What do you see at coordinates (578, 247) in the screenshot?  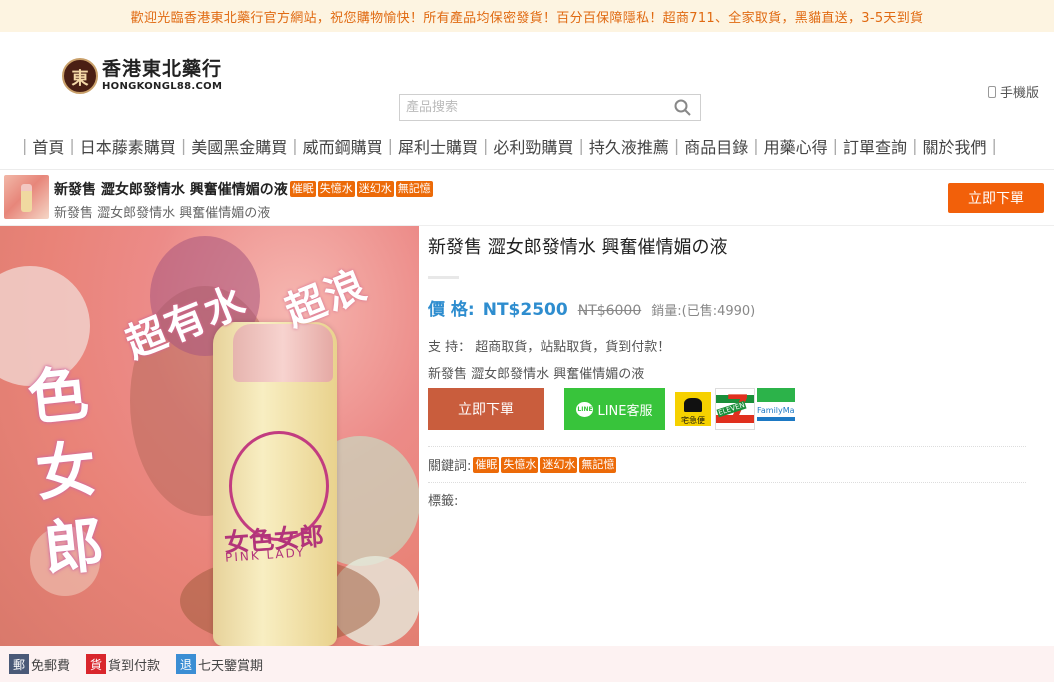 I see `product-title: 新發售 澀女郎發情水 興奮催情媚の液` at bounding box center [578, 247].